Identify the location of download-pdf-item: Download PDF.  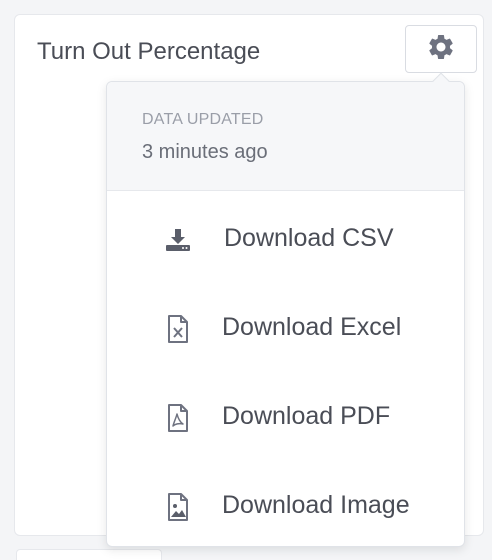
(285, 416).